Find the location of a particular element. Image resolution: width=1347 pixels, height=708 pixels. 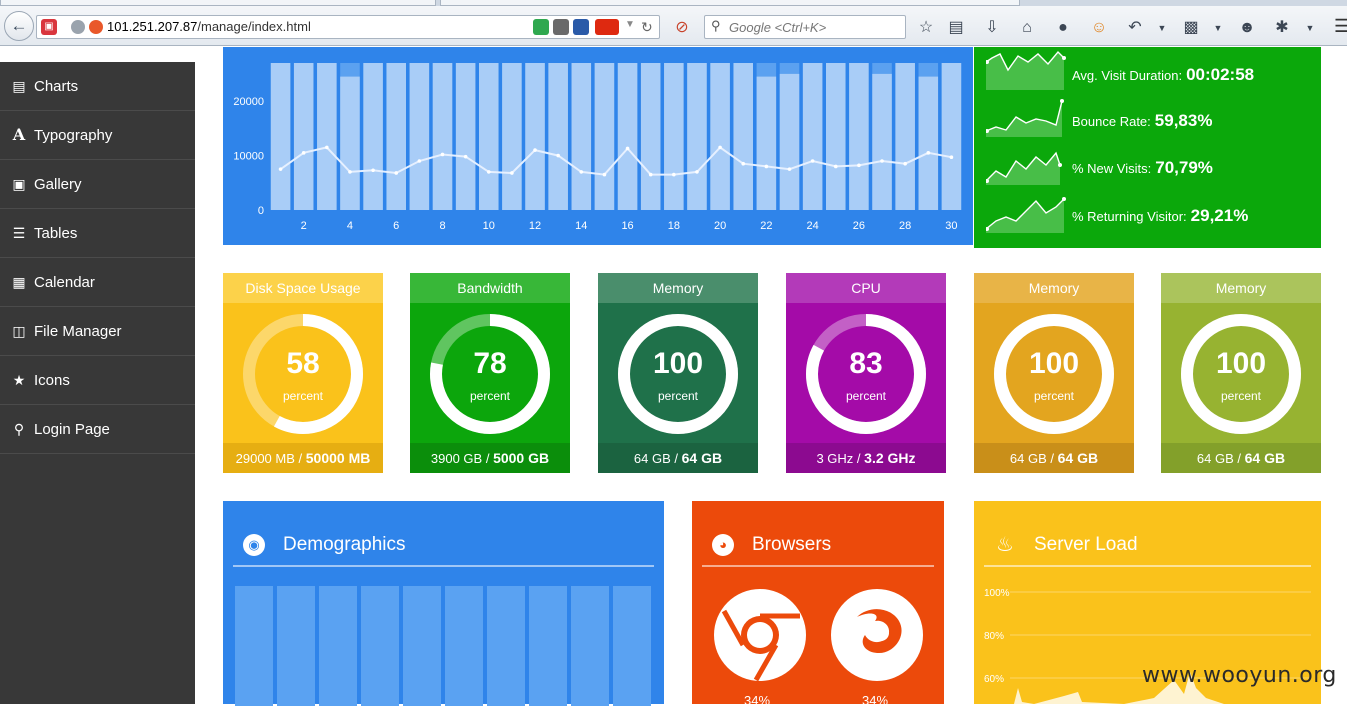

sidebar-item-login-page: ⚲ Login Page is located at coordinates (97, 429).